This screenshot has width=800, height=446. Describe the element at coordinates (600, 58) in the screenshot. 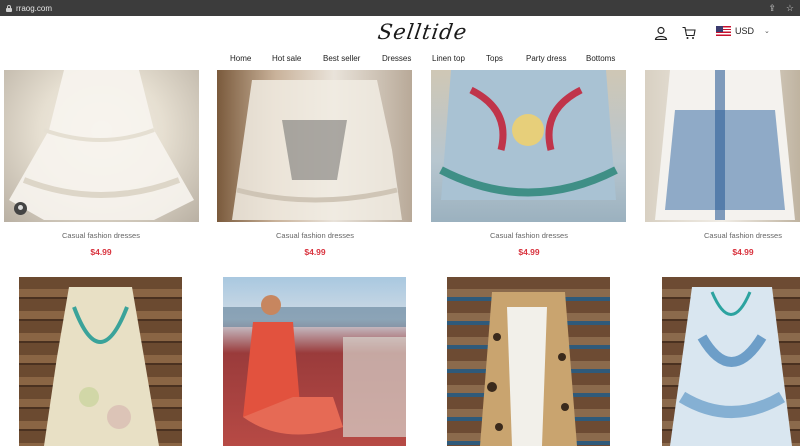

I see `nav-bottoms: Bottoms` at that location.